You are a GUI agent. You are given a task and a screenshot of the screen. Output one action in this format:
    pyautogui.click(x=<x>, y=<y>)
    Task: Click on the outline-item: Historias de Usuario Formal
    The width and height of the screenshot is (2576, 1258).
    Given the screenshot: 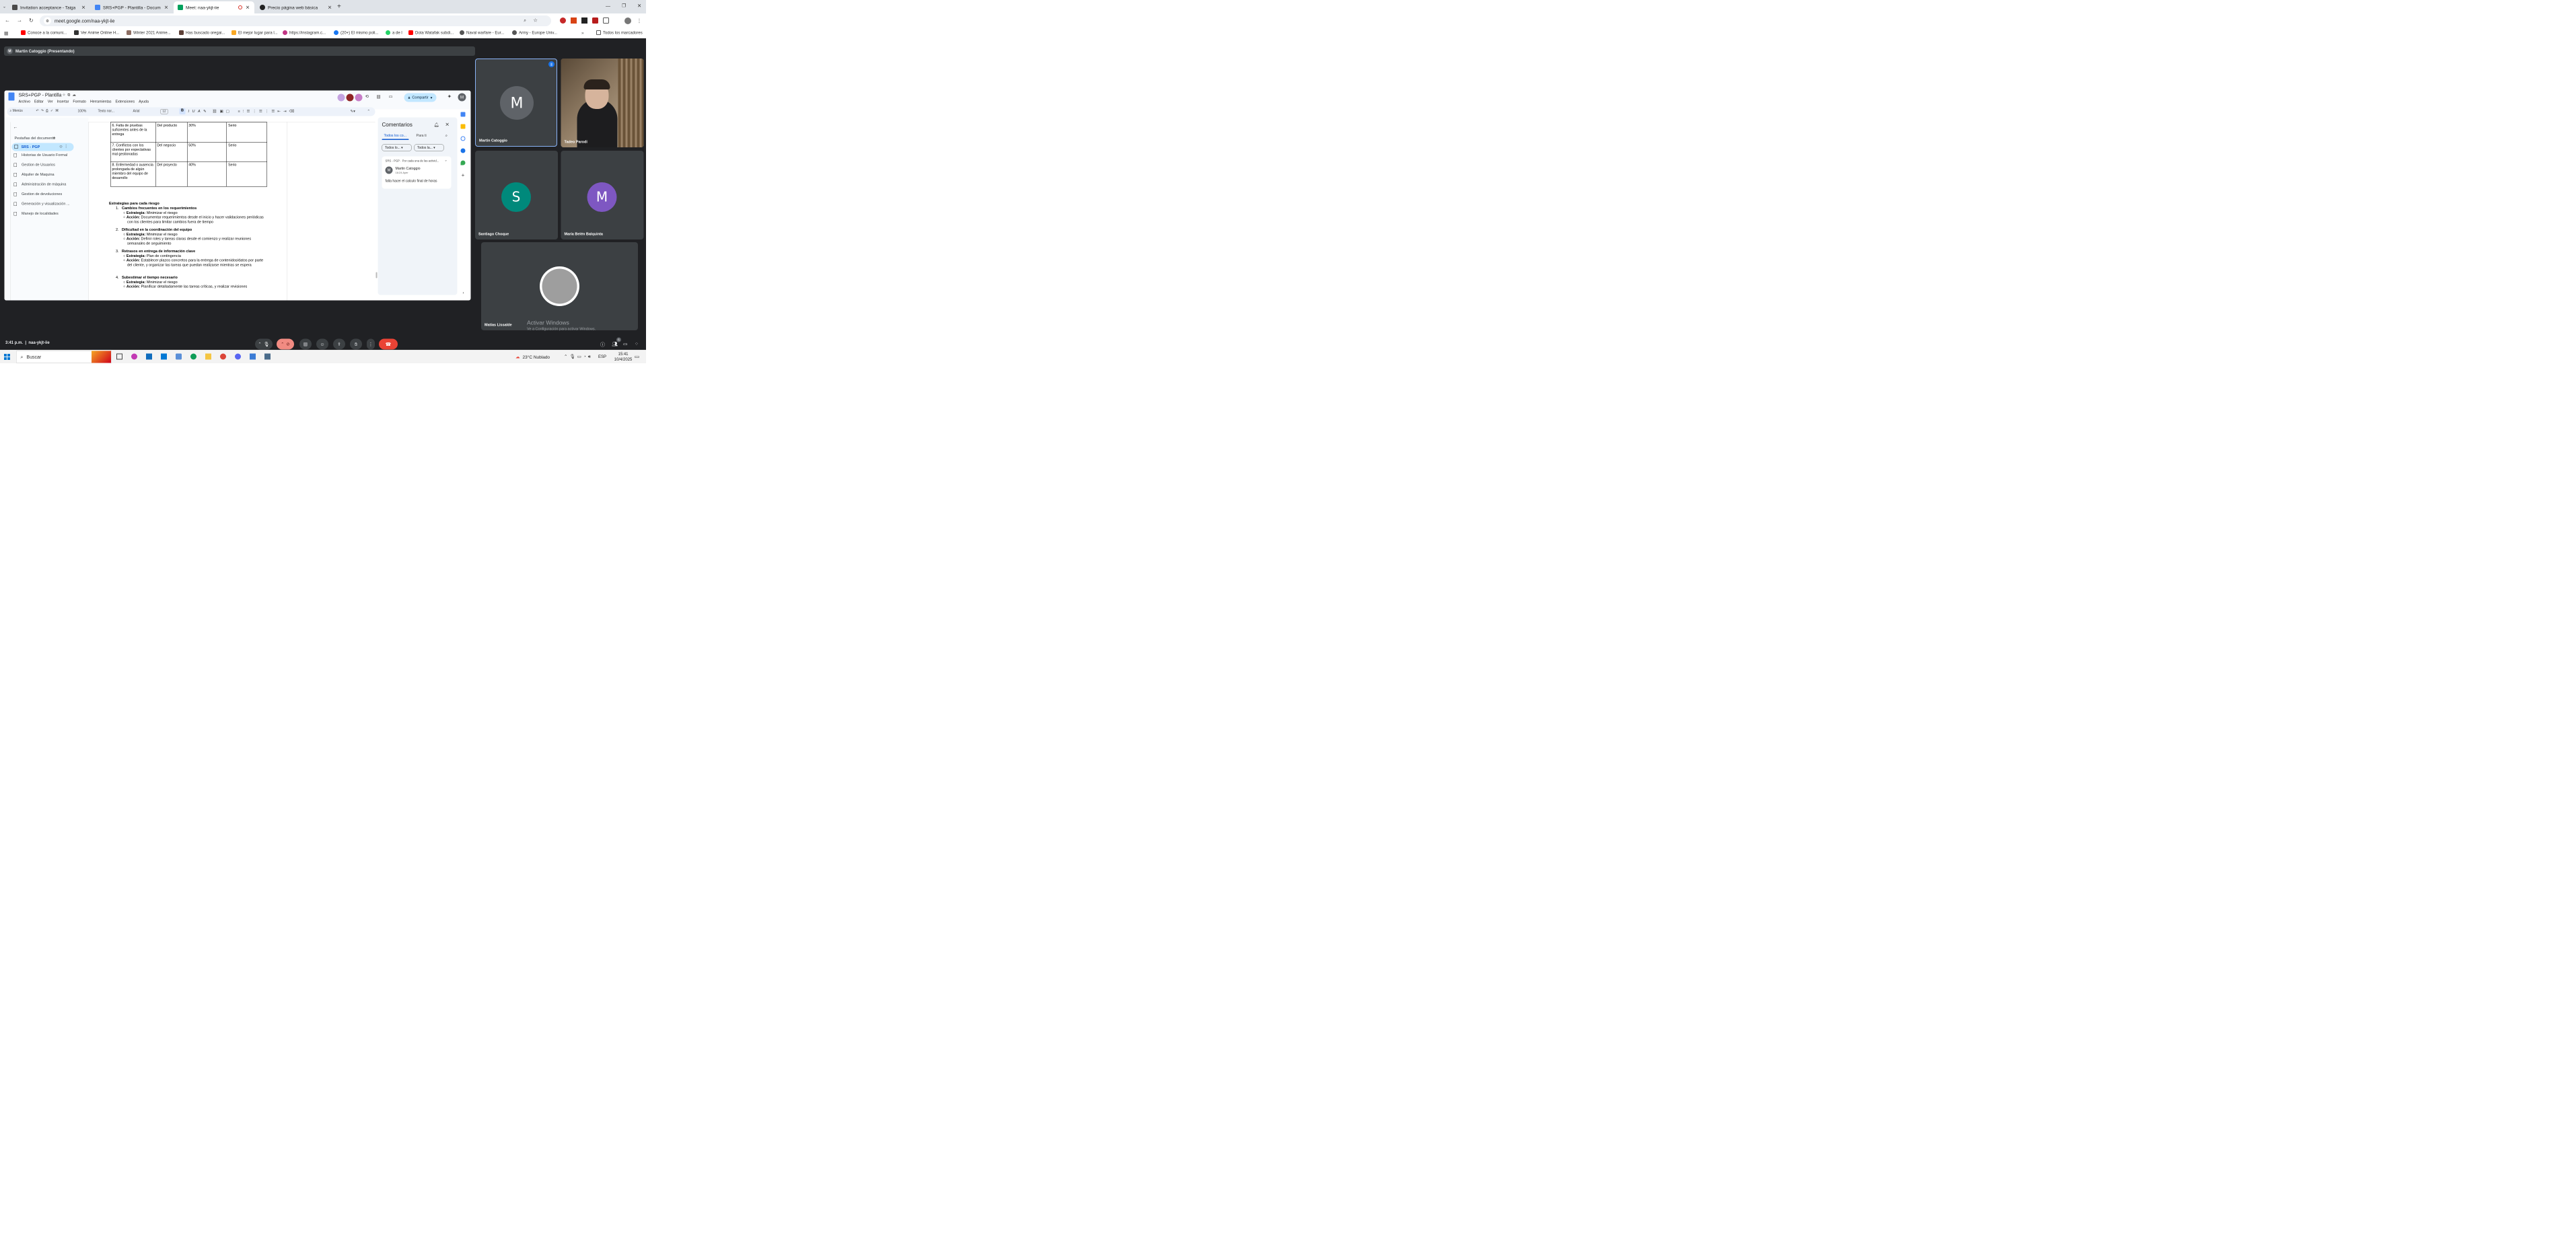 What is the action you would take?
    pyautogui.click(x=40, y=155)
    